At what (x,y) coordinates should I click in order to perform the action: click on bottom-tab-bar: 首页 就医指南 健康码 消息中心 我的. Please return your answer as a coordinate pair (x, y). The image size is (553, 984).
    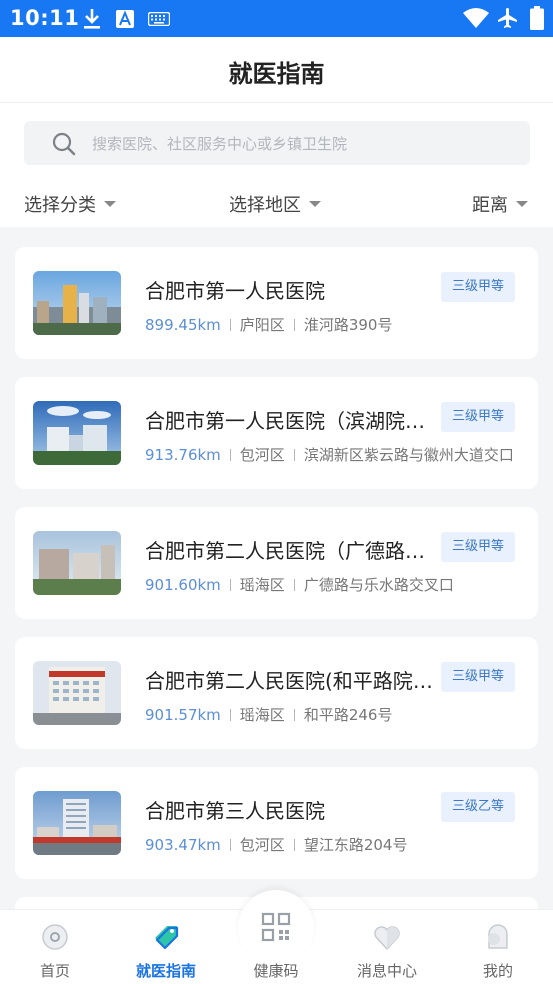
    Looking at the image, I should click on (276, 937).